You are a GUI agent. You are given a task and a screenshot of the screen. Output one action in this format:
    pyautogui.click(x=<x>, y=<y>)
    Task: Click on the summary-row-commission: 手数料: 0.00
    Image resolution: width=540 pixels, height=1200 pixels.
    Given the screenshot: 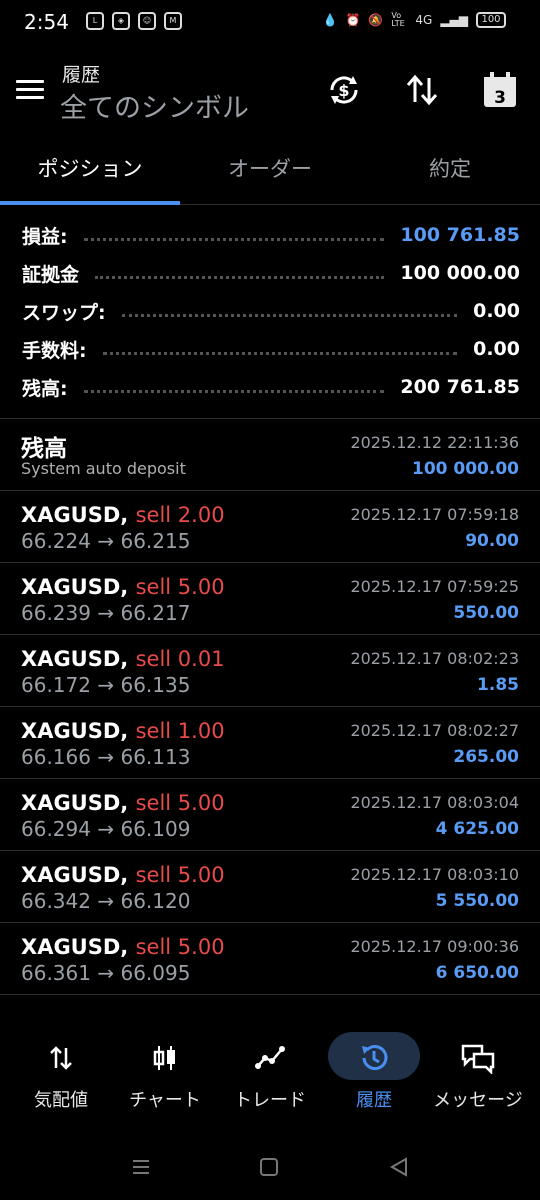 What is the action you would take?
    pyautogui.click(x=271, y=349)
    